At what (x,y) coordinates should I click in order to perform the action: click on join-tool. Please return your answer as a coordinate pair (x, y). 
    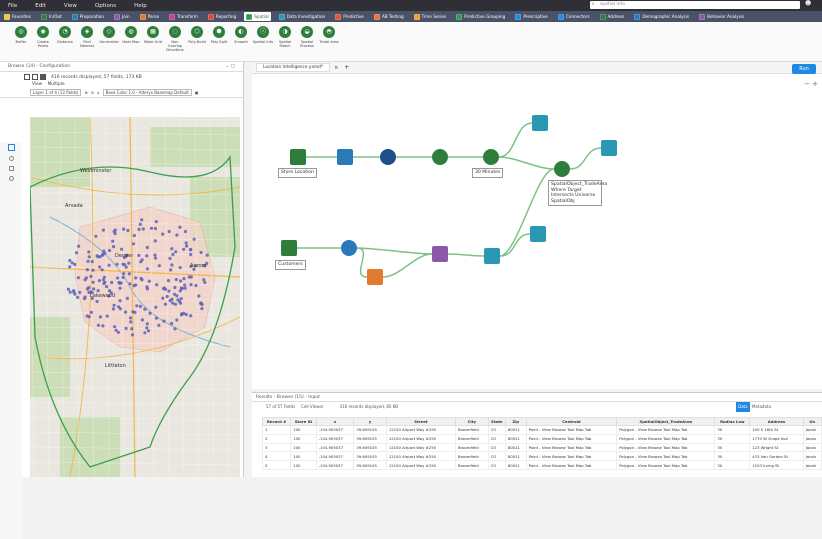
    Looking at the image, I should click on (440, 254).